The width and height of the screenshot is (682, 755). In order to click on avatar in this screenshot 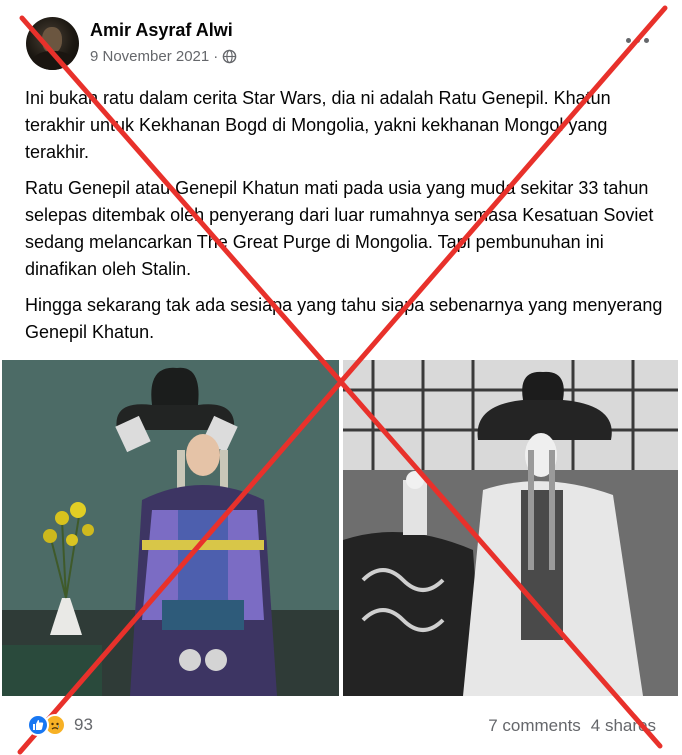, I will do `click(52, 43)`.